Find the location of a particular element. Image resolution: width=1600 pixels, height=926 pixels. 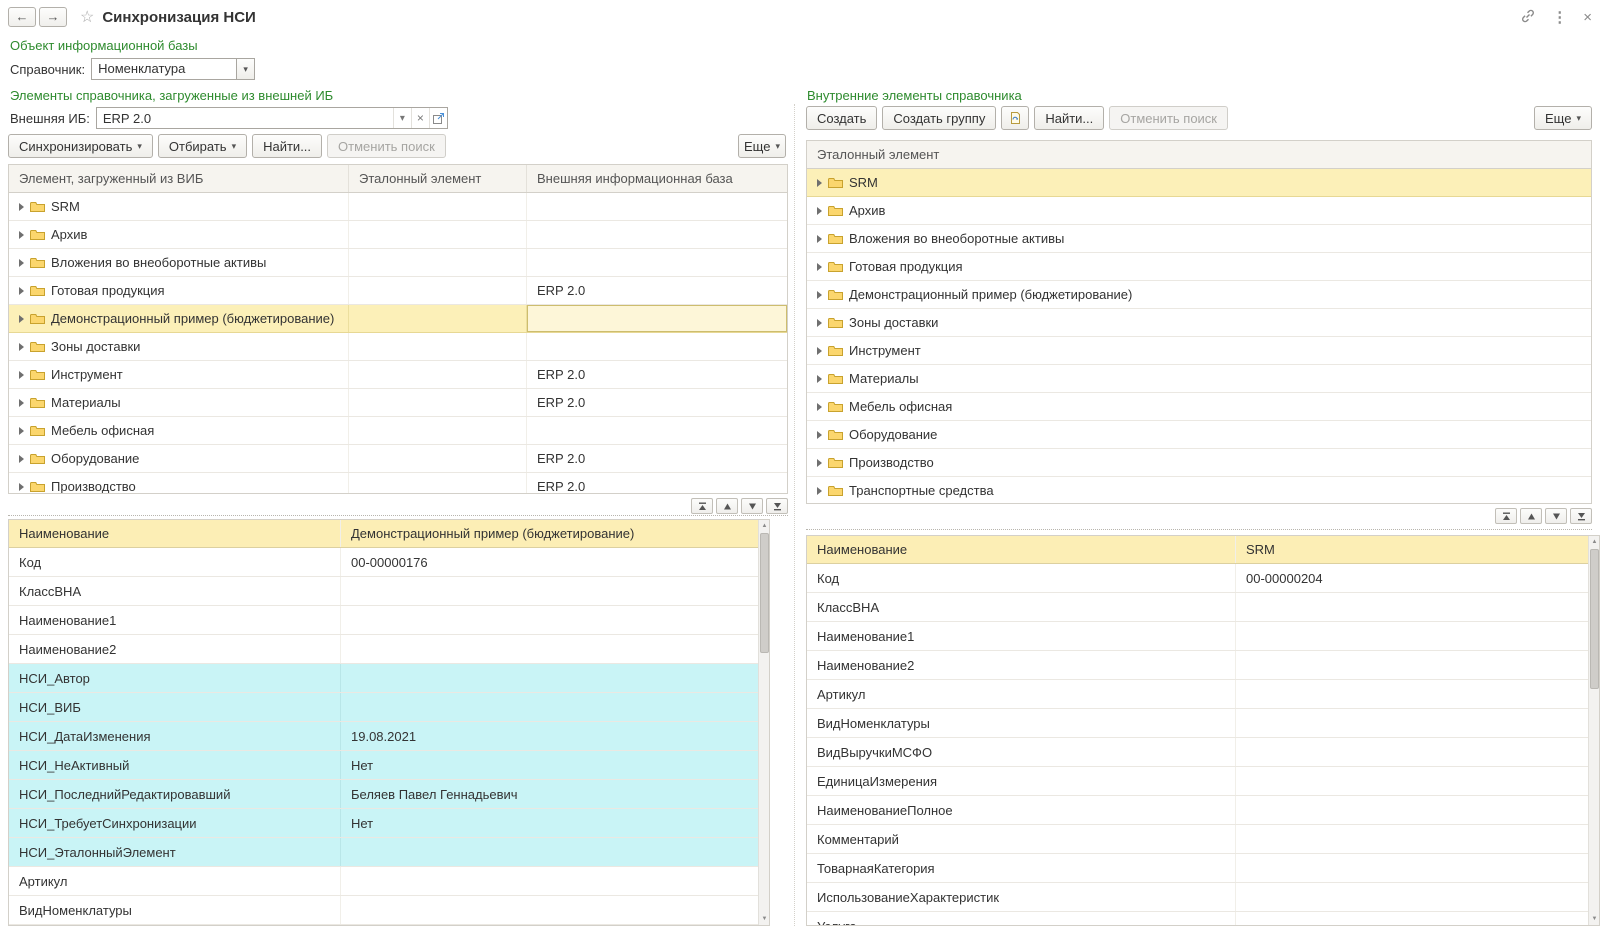

tree-cell: Транспортные средства is located at coordinates (1199, 490).